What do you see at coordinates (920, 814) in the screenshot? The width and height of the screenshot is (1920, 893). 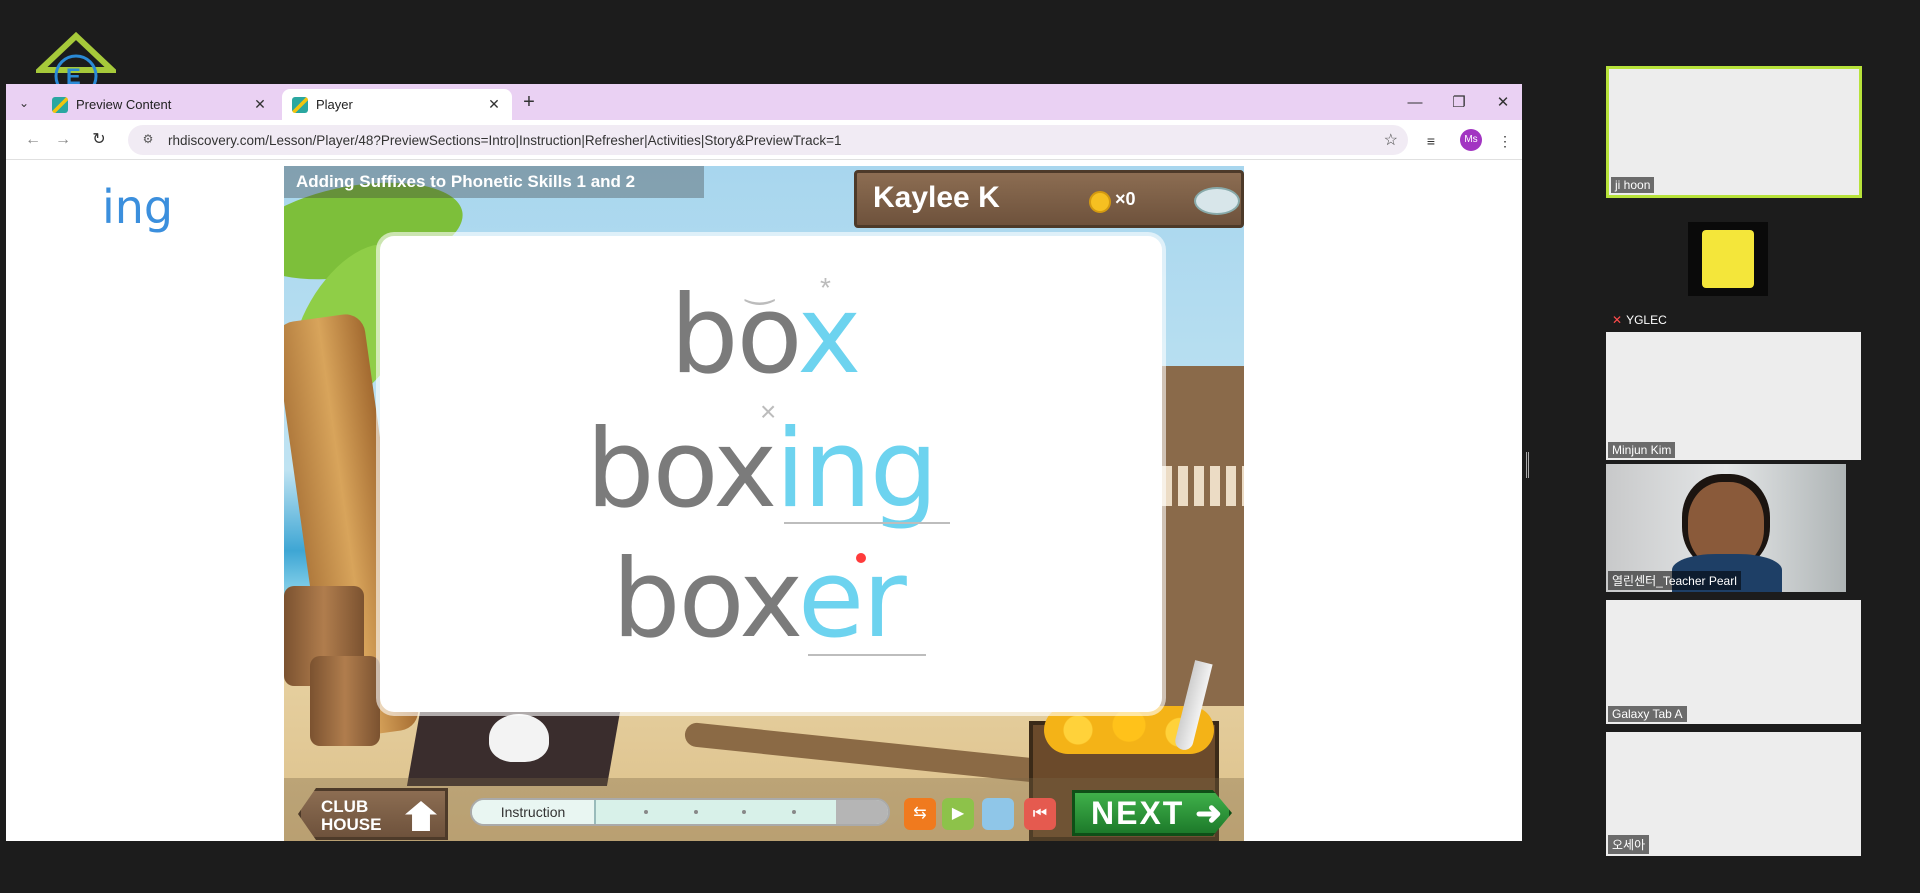 I see `audio-settings-button: ⇆` at bounding box center [920, 814].